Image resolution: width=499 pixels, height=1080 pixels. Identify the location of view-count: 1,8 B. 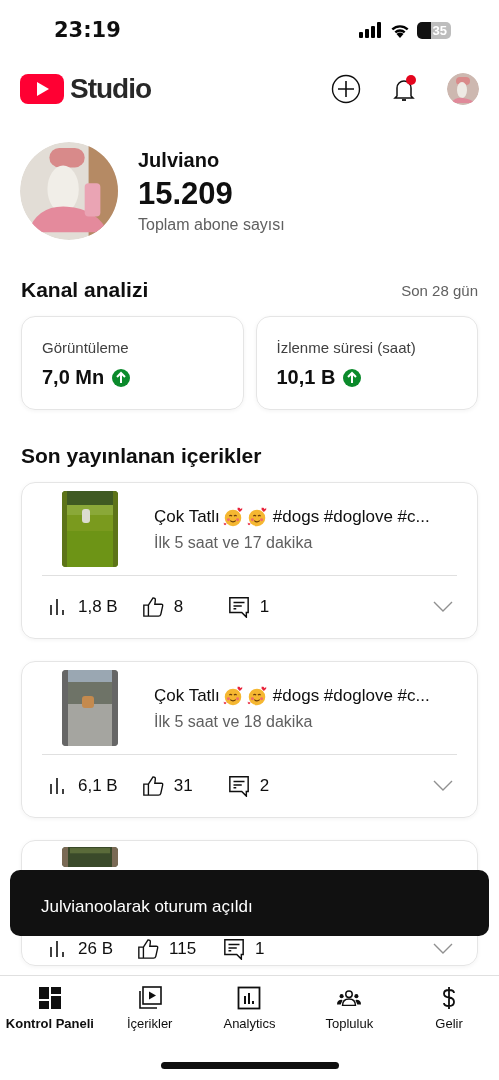
(98, 607).